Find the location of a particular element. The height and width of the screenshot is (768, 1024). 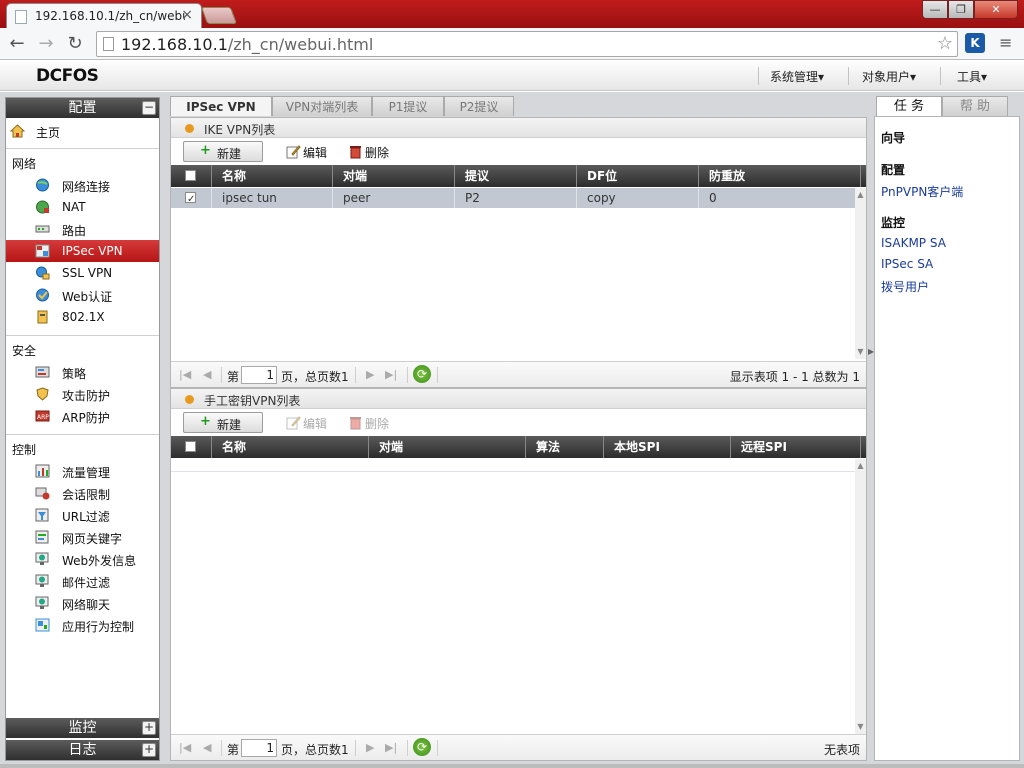

browser-tab: 192.168.10.1/zh_cn/webui.html × is located at coordinates (104, 15).